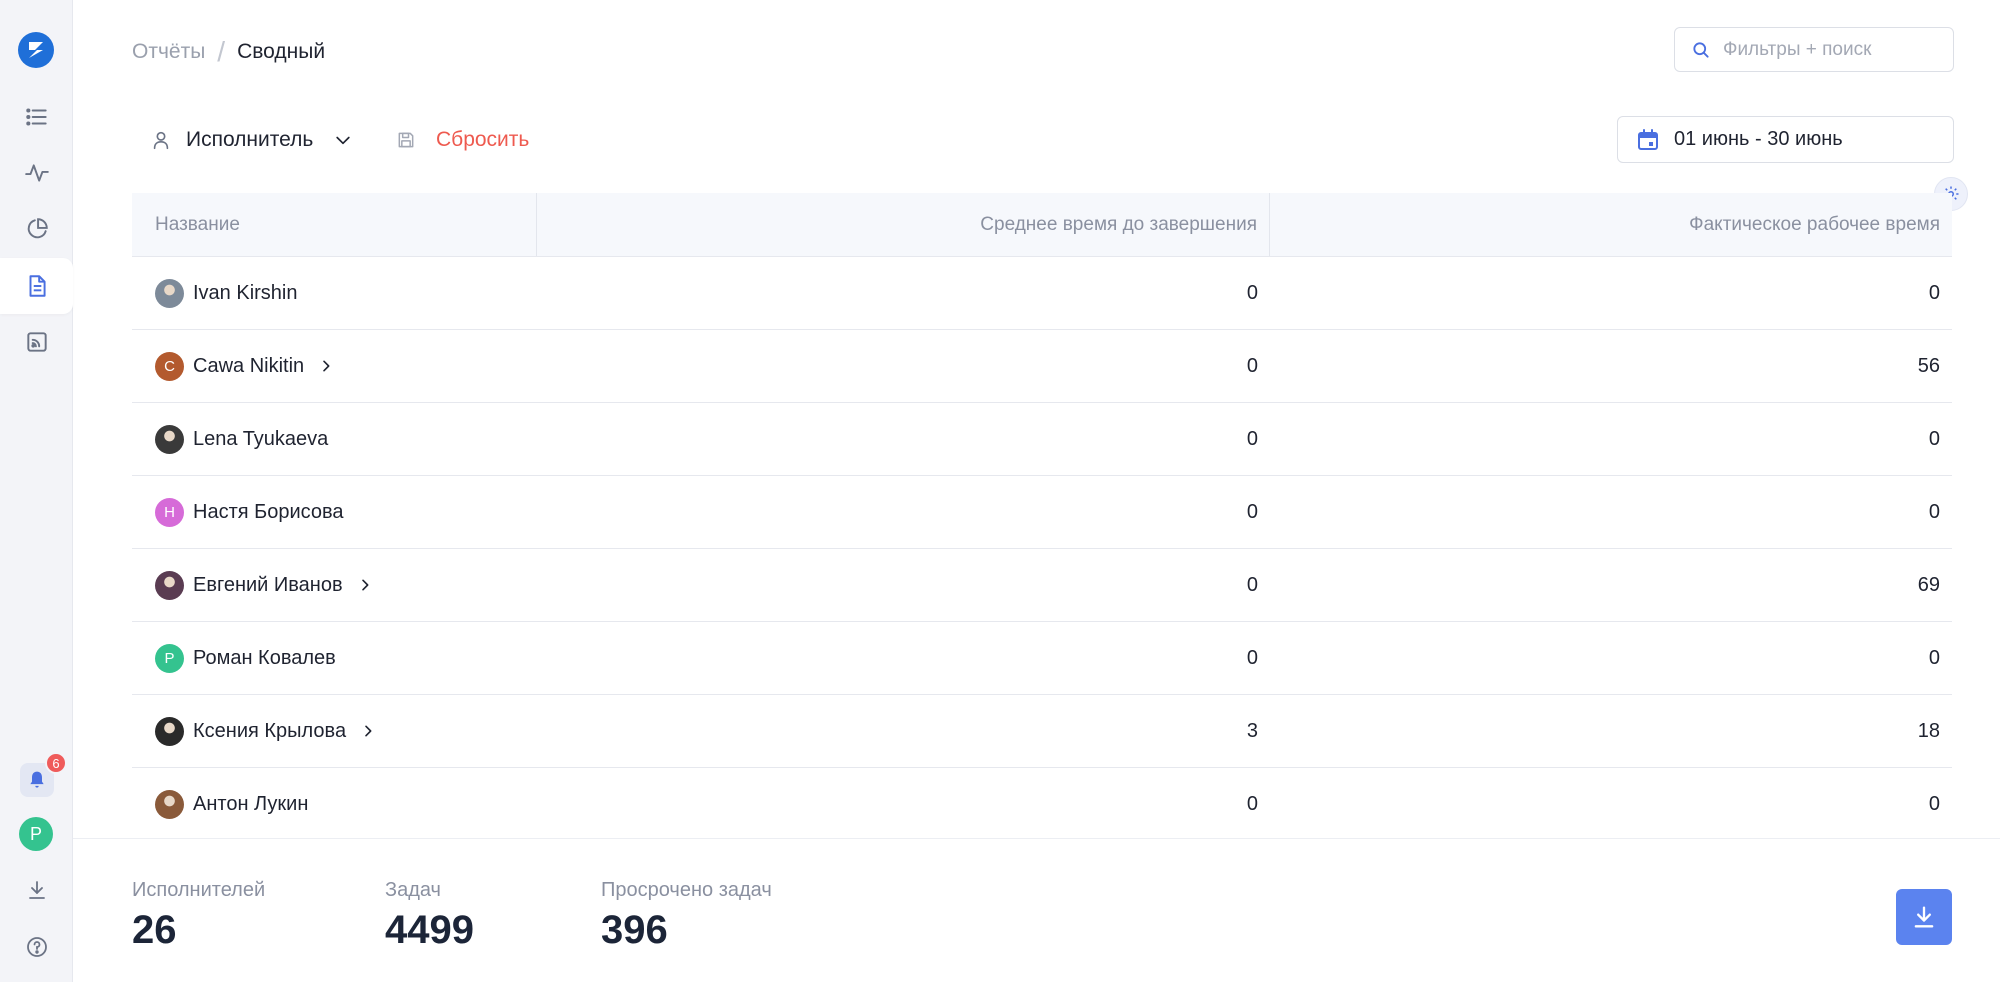 This screenshot has height=982, width=2000. I want to click on cell-name: Н Настя Борисова, so click(334, 512).